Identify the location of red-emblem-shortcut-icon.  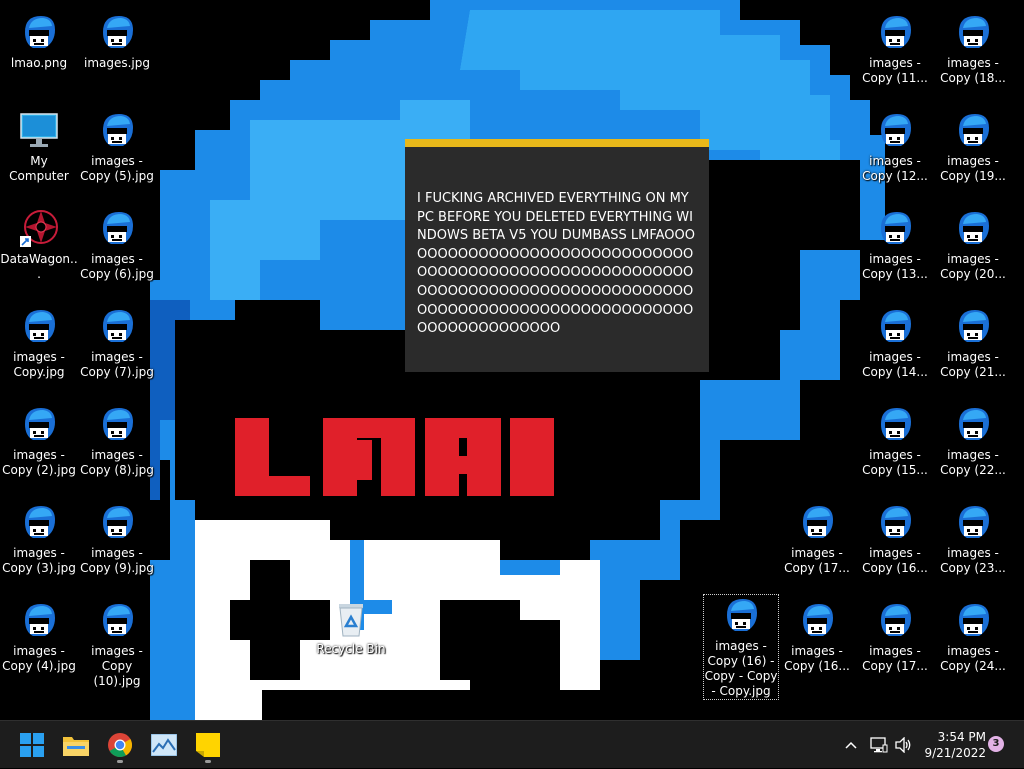
(39, 228).